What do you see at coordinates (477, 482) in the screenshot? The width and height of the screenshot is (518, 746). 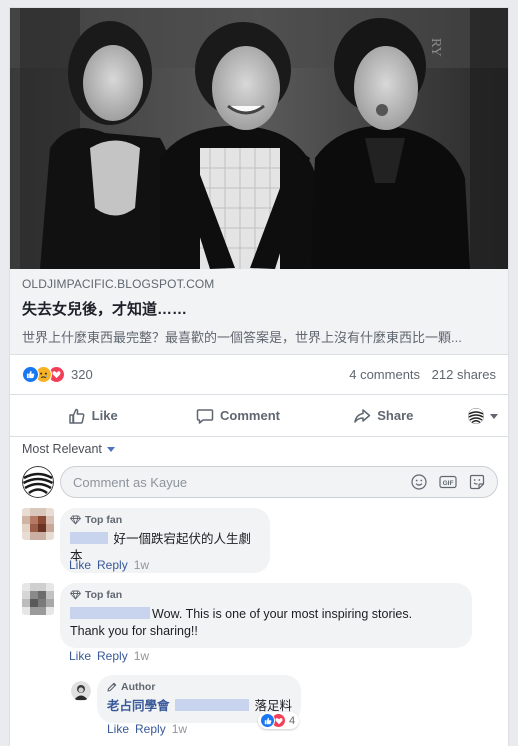 I see `sticker-icon` at bounding box center [477, 482].